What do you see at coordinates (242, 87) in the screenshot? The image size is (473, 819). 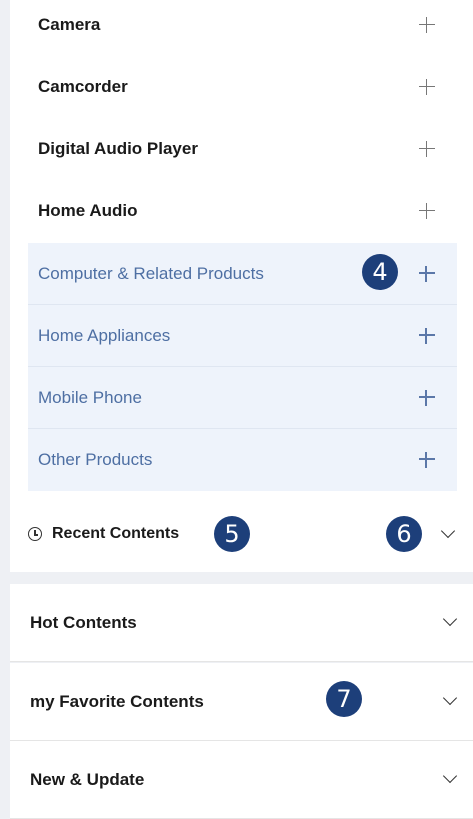 I see `category-camcorder: Camcorder` at bounding box center [242, 87].